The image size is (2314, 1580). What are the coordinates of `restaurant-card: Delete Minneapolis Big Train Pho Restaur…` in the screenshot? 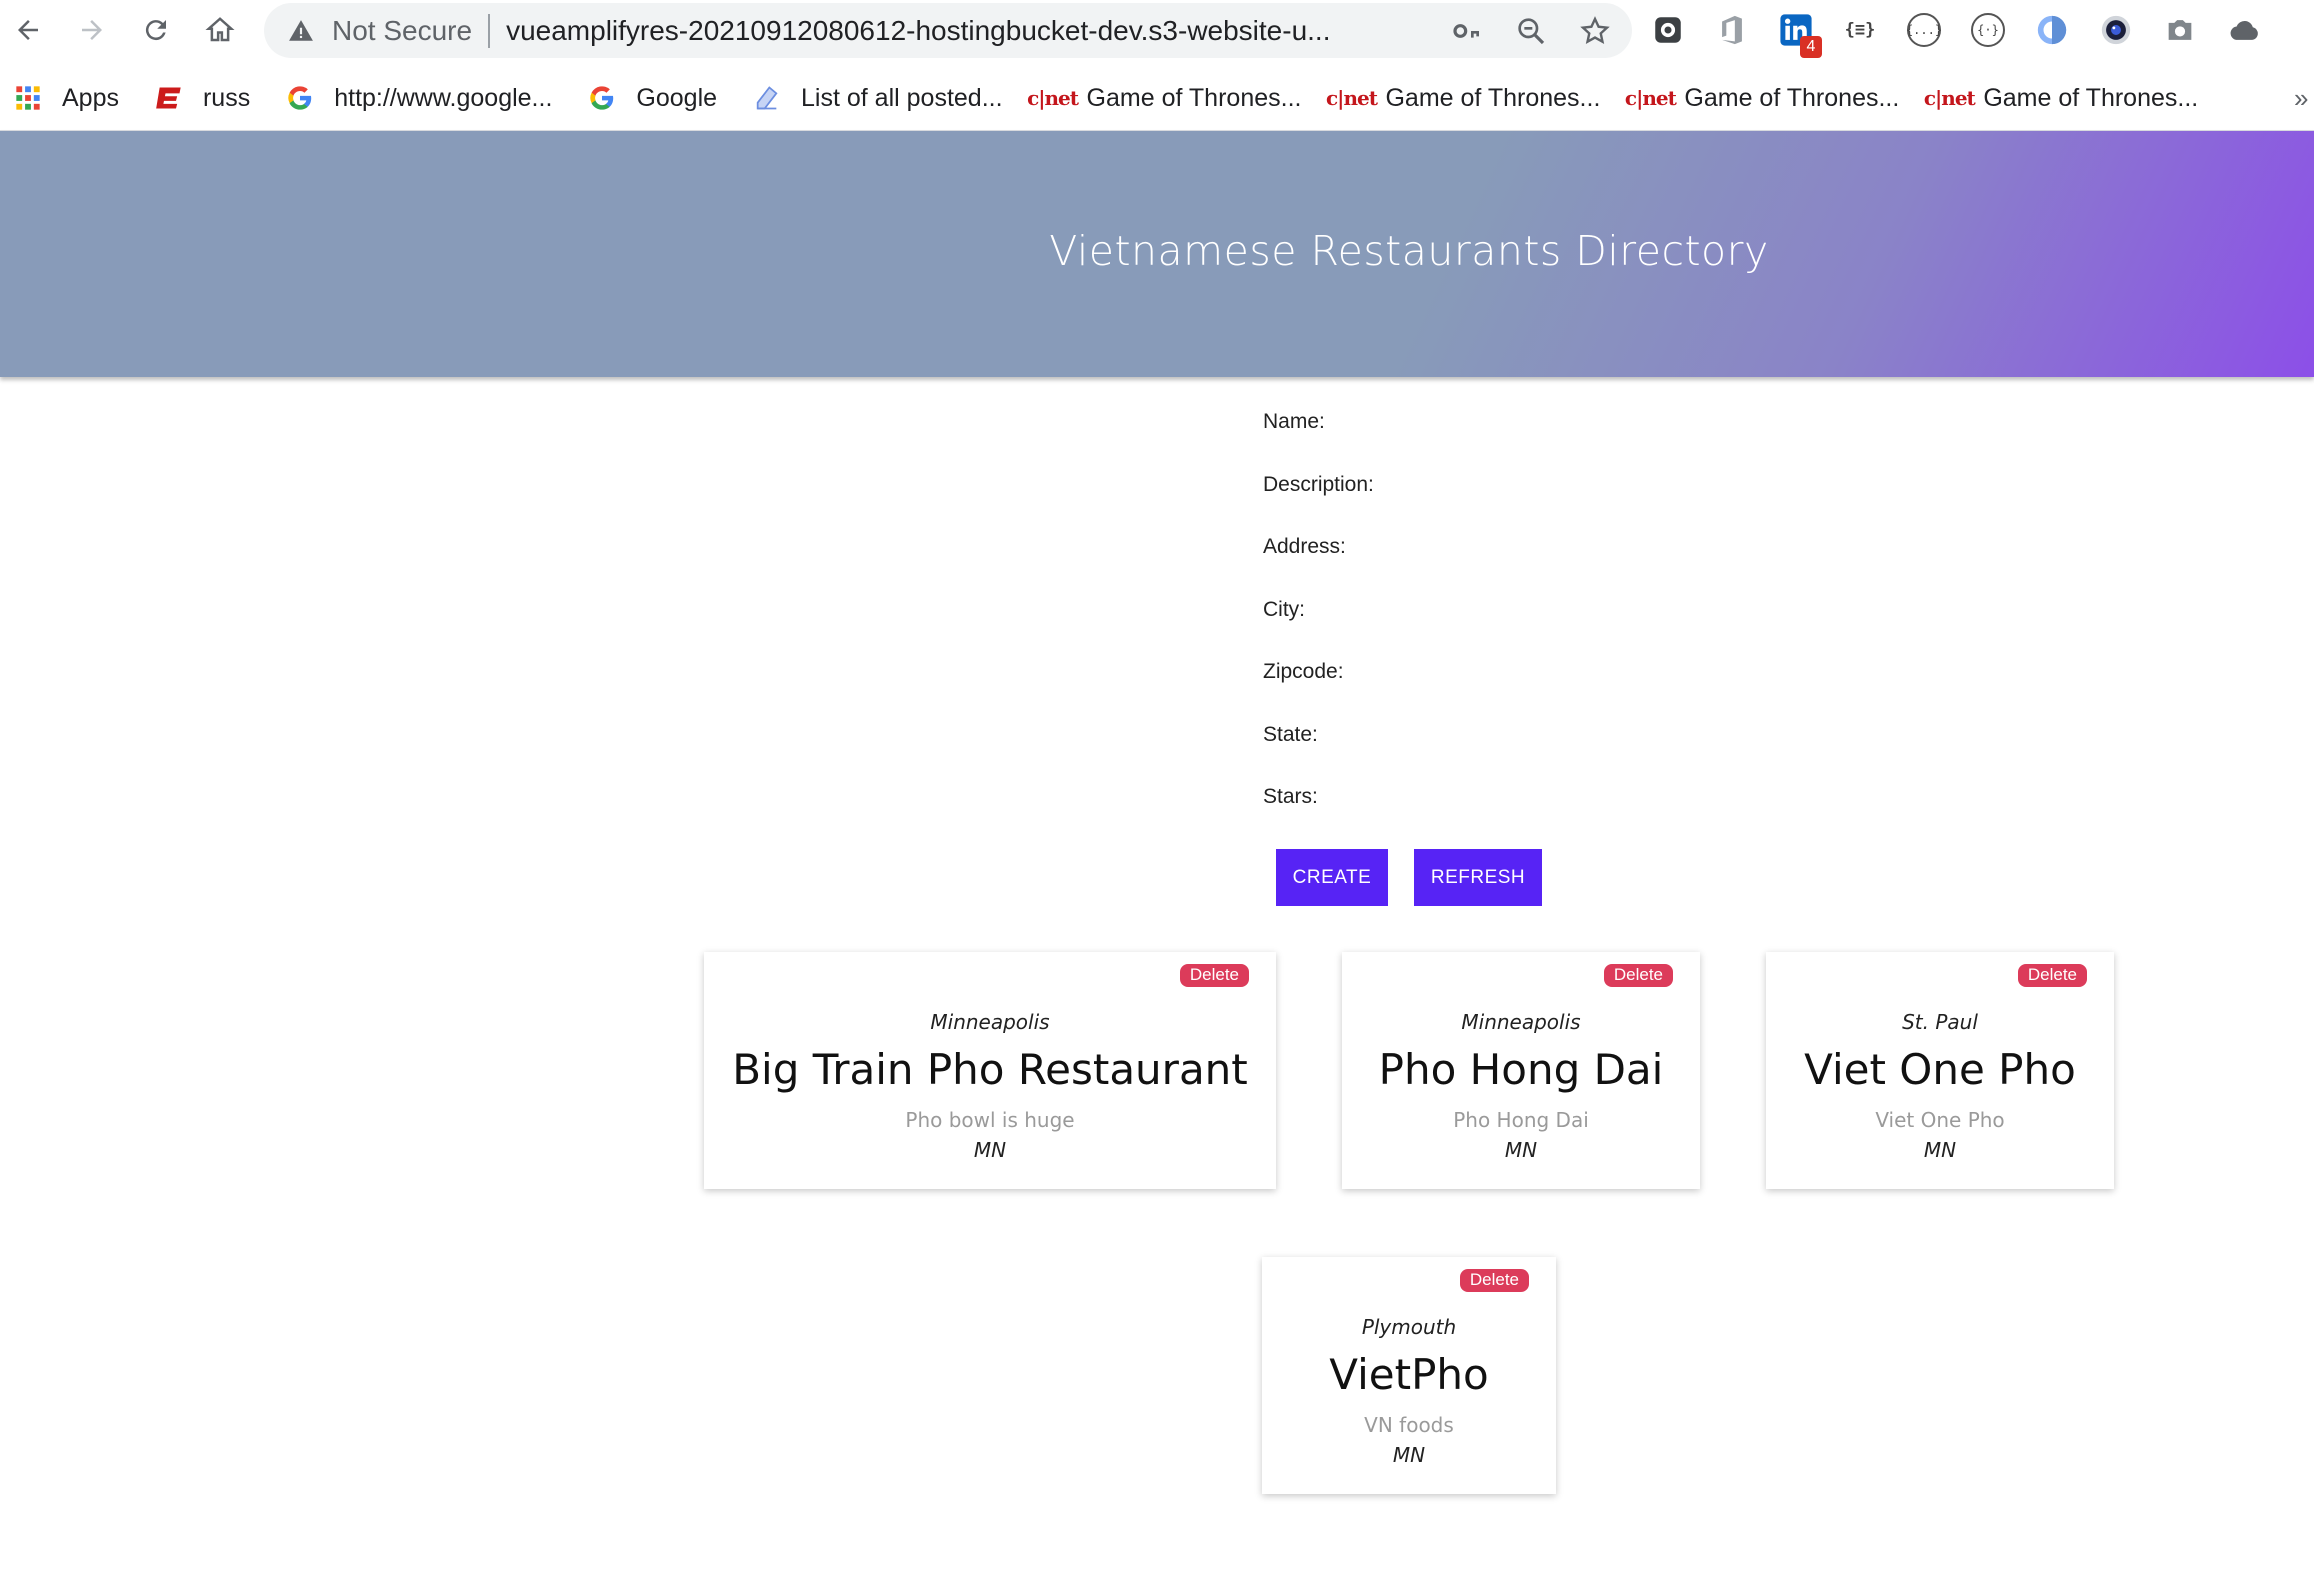 It's located at (990, 1070).